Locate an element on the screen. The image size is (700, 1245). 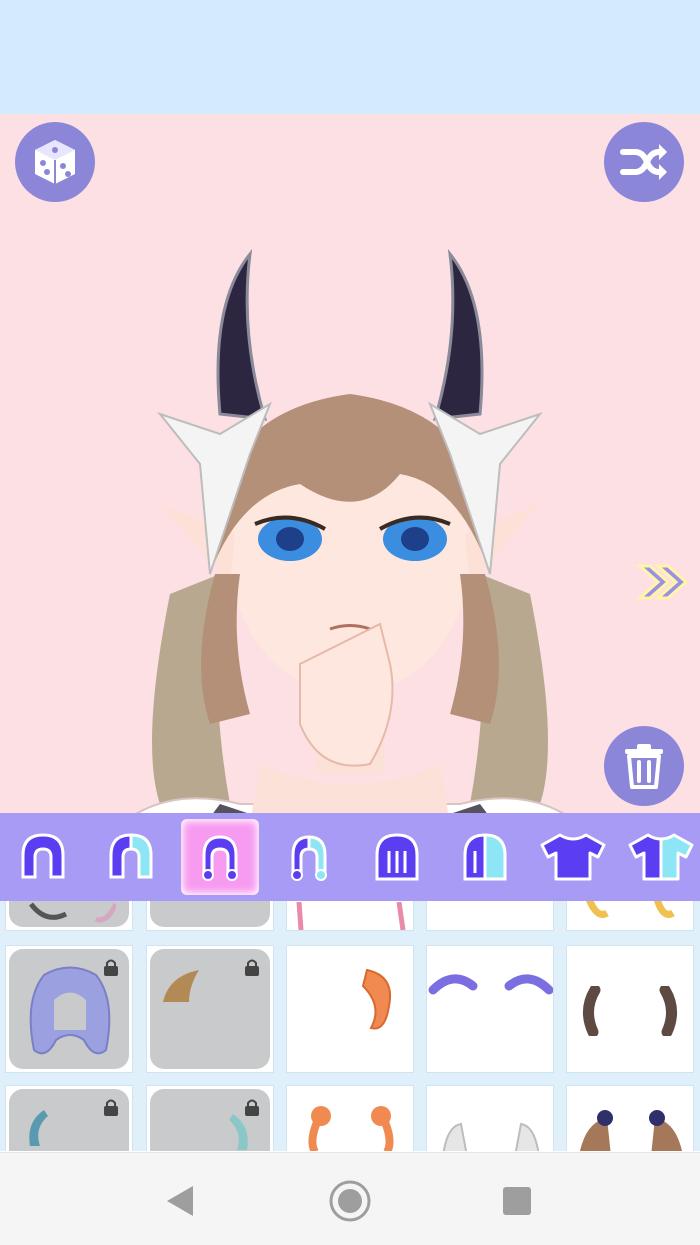
shirt-half-icon is located at coordinates (661, 857).